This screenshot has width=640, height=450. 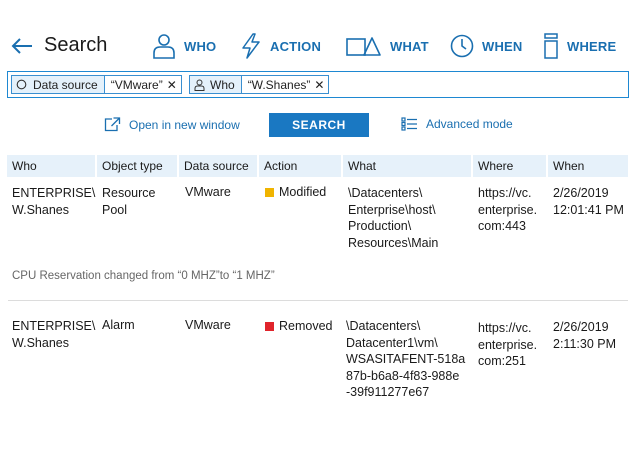 I want to click on filter-chip-value: “VMware” ✕, so click(x=142, y=84).